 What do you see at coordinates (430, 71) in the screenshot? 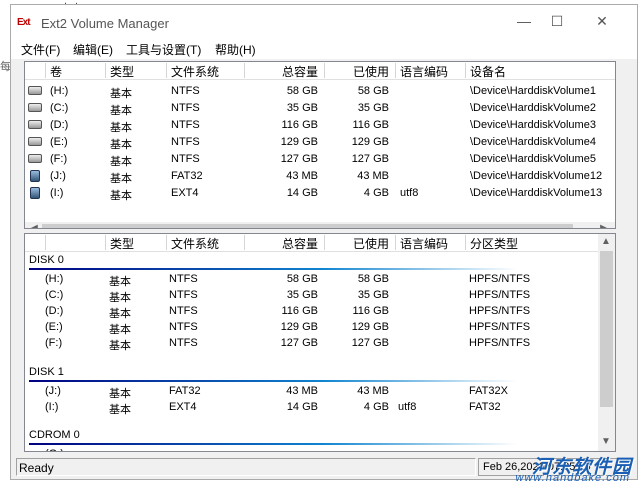
I see `col-codepage: 语言编码` at bounding box center [430, 71].